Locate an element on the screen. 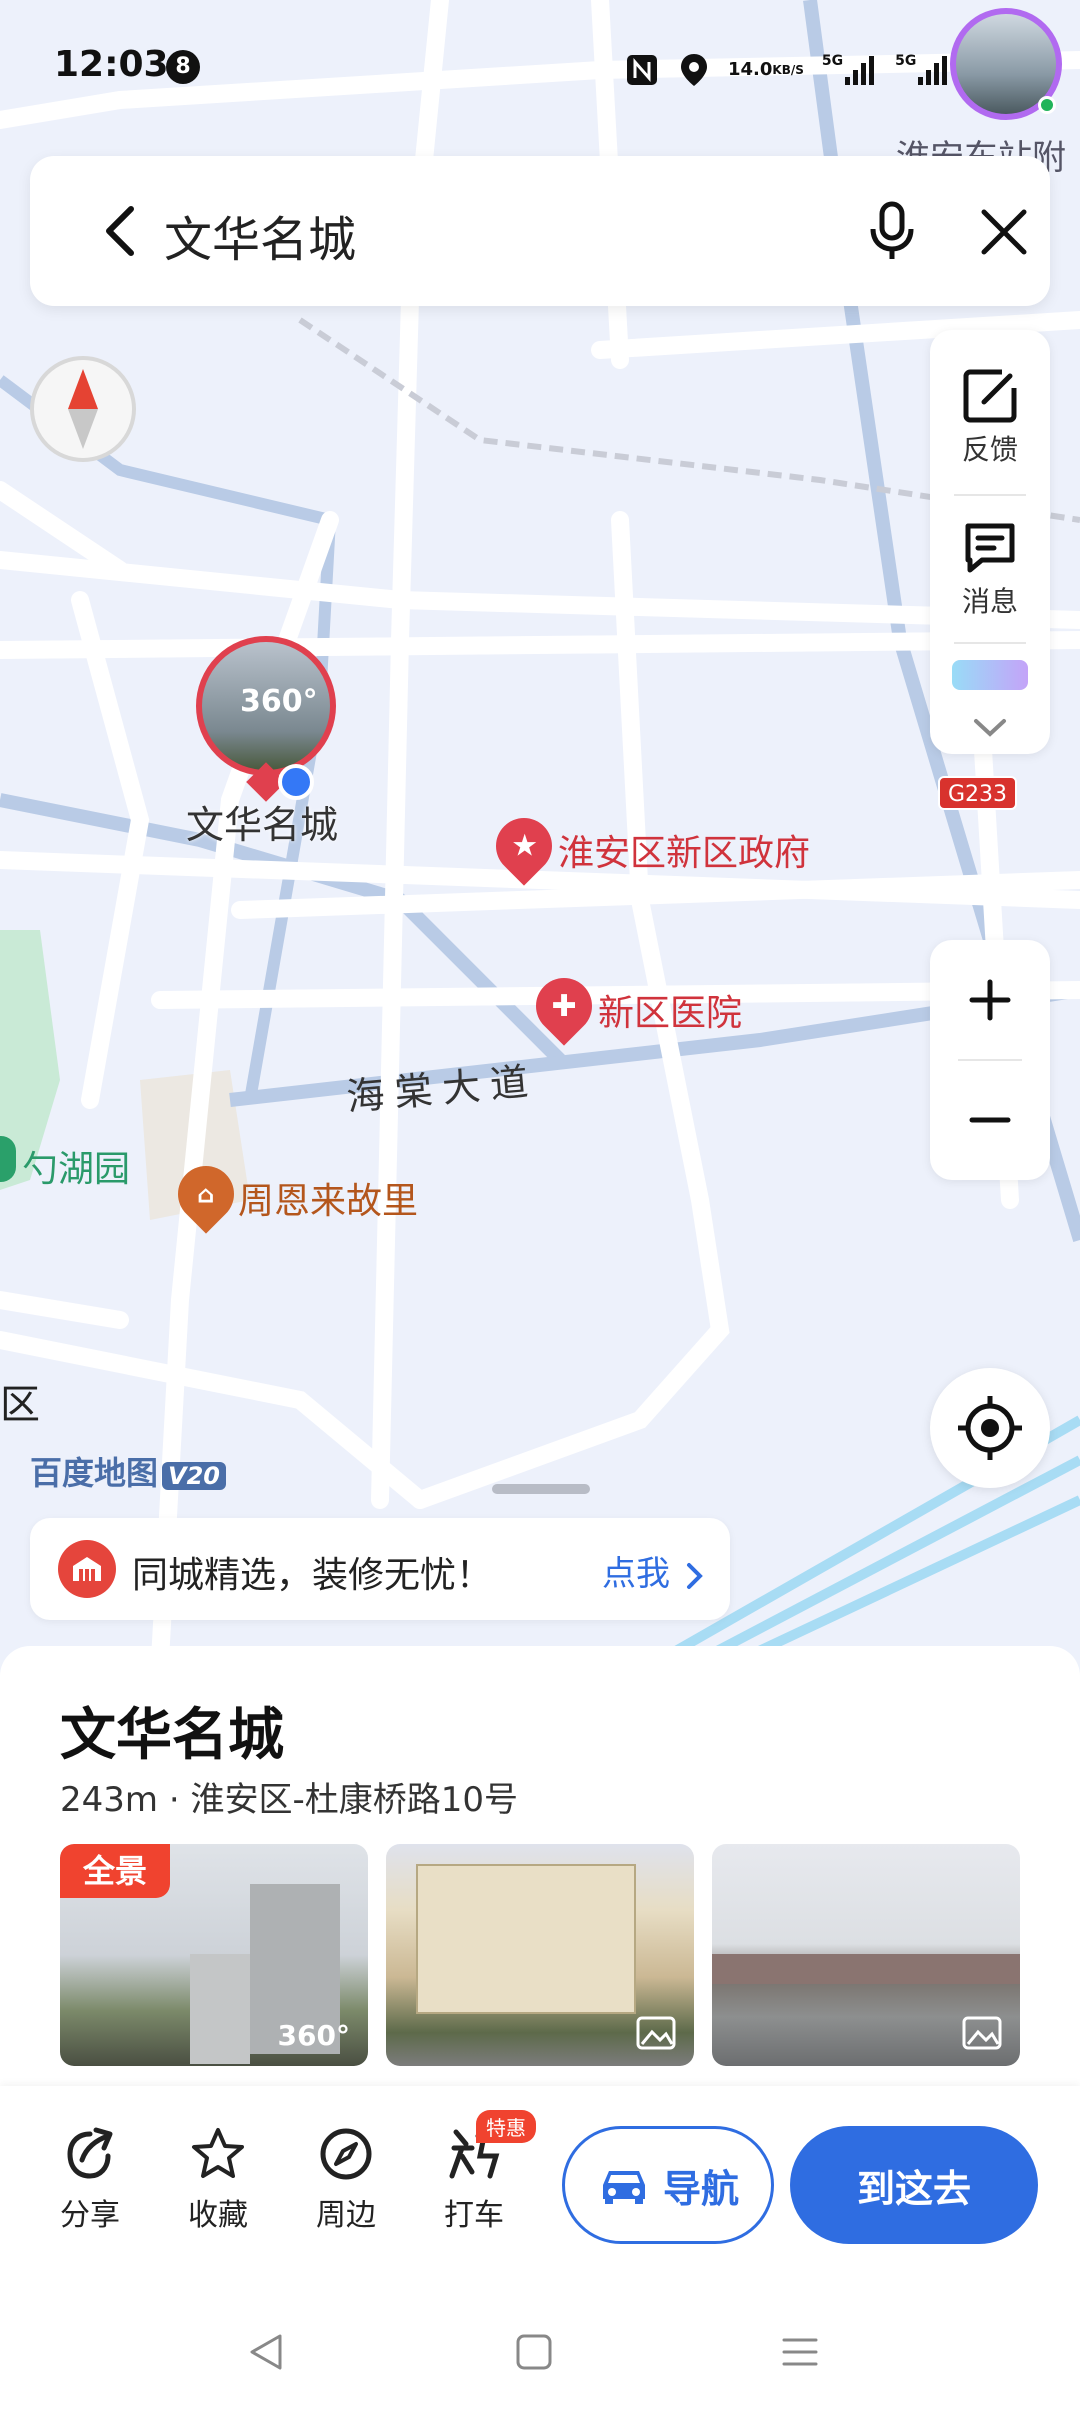 The width and height of the screenshot is (1080, 2412). map-label-park: 勺湖园 is located at coordinates (76, 1166).